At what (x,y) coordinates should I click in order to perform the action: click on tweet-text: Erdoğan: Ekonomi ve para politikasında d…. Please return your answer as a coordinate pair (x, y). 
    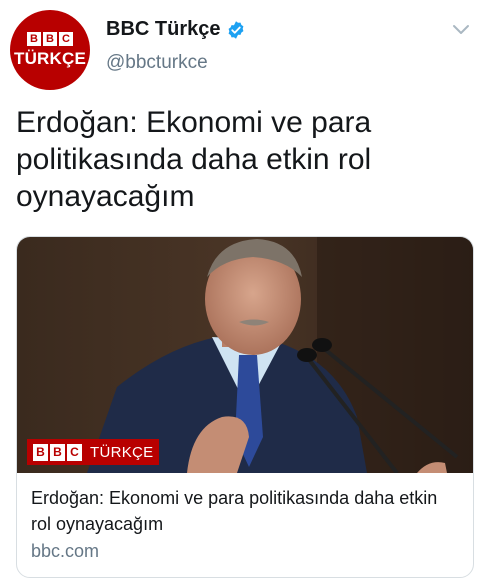
    Looking at the image, I should click on (194, 159).